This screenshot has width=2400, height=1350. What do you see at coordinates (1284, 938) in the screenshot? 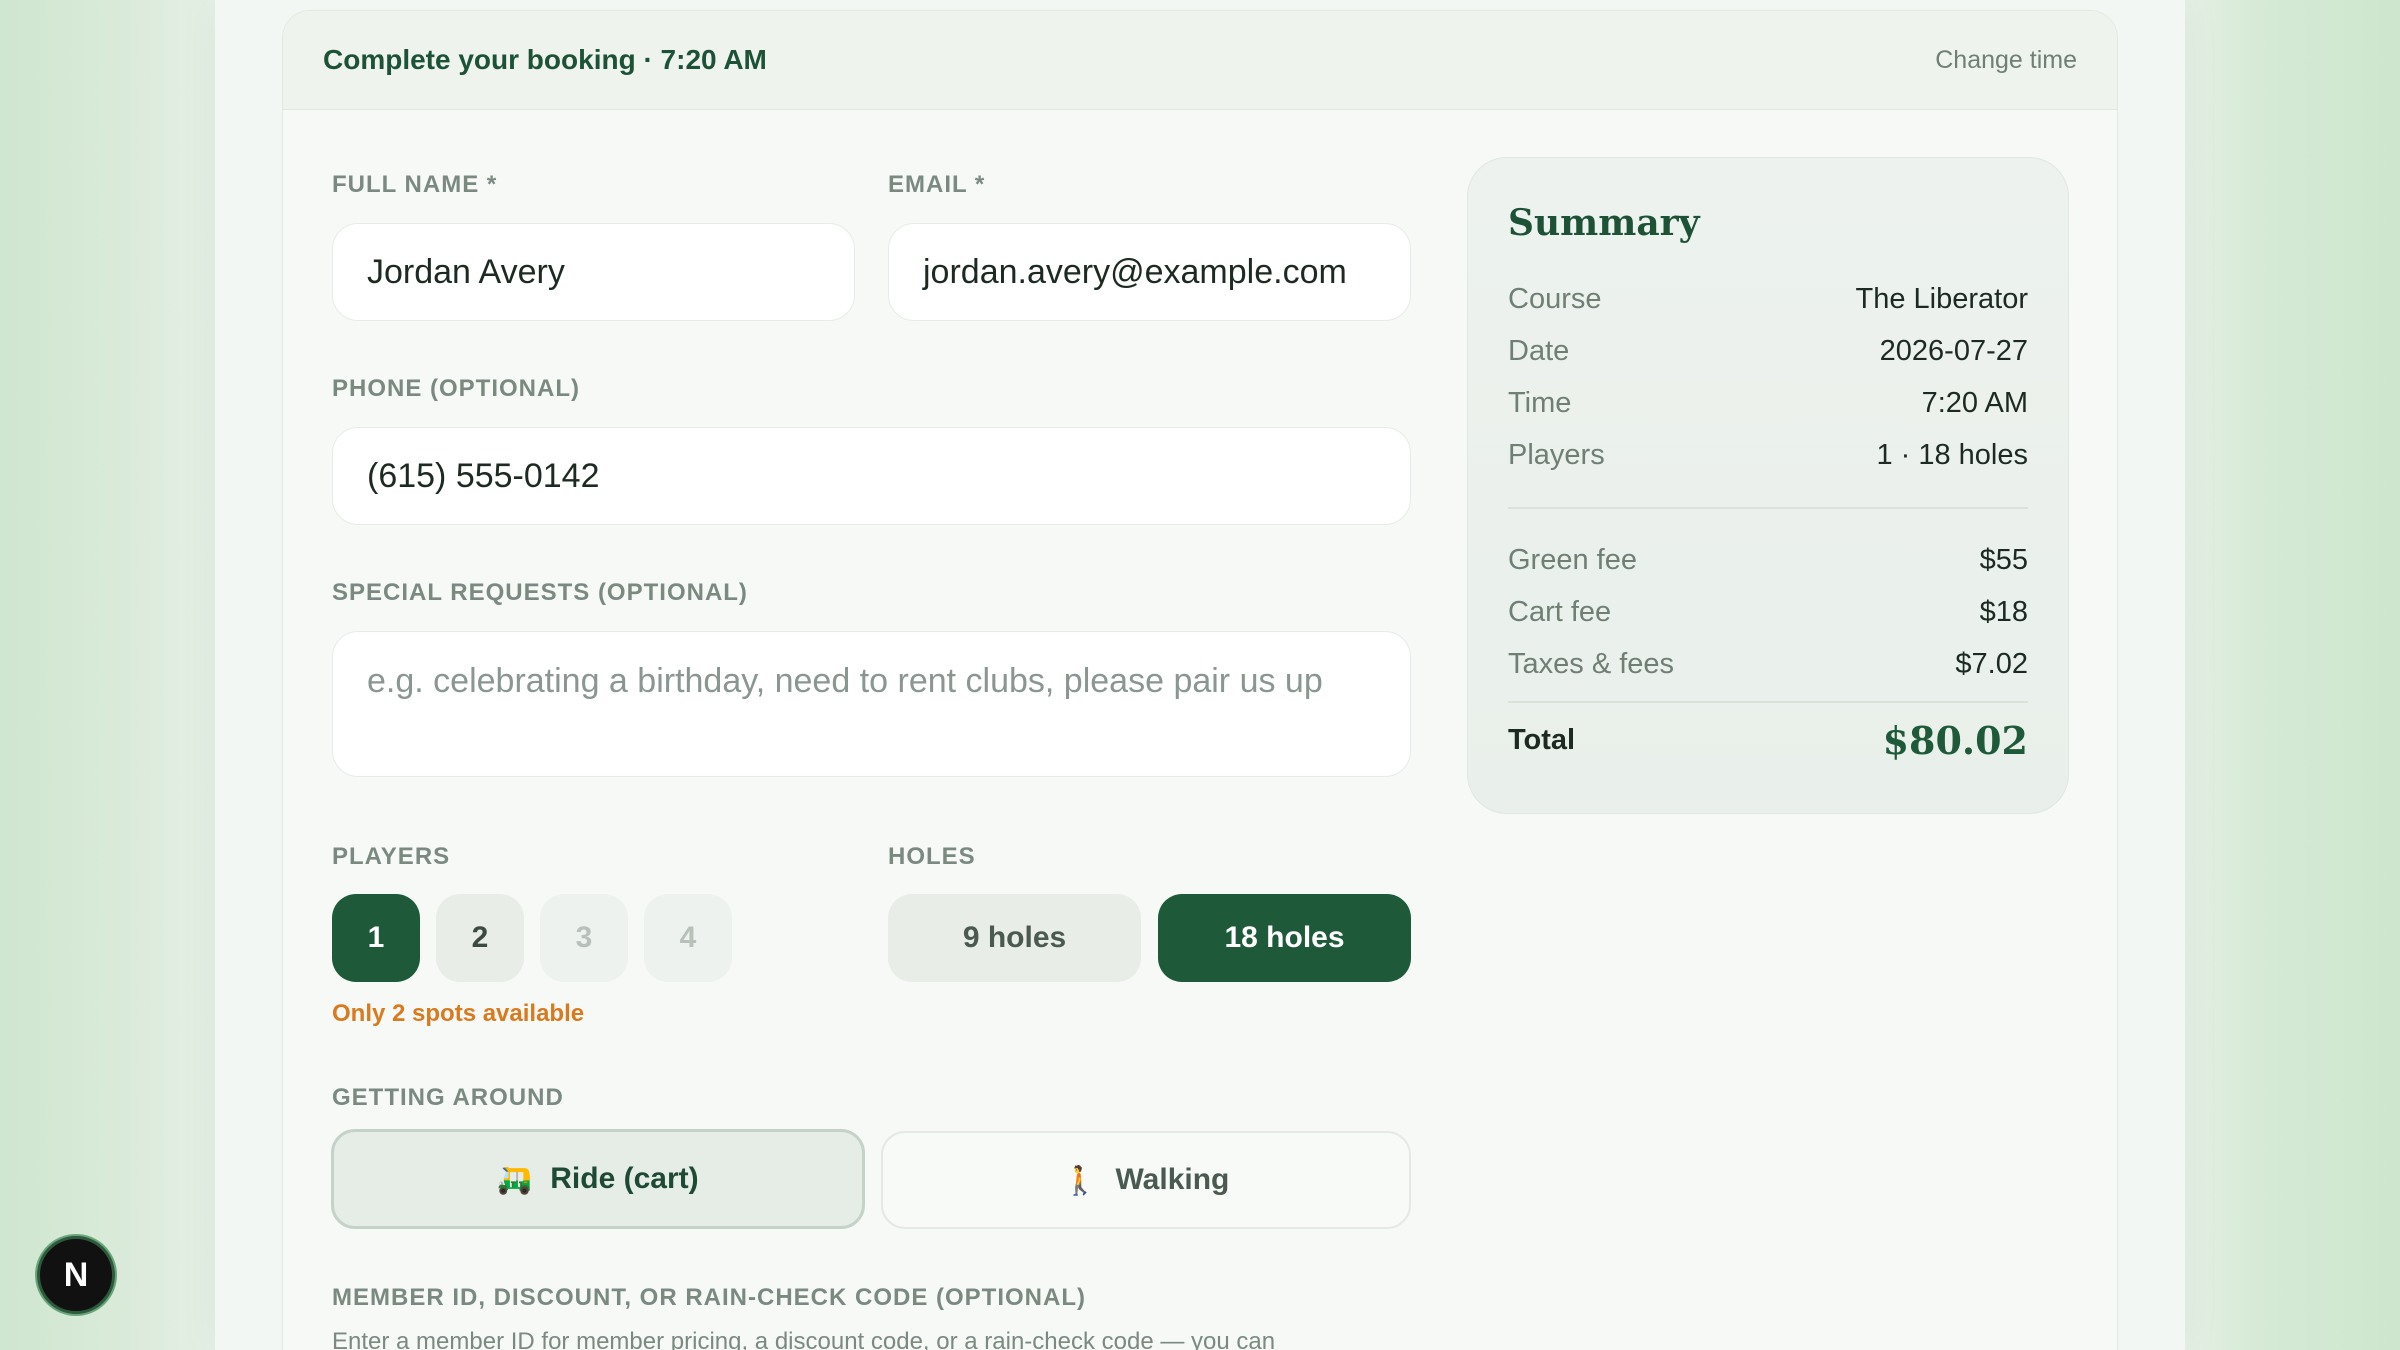
I see `holes-option-18: 18 holes` at bounding box center [1284, 938].